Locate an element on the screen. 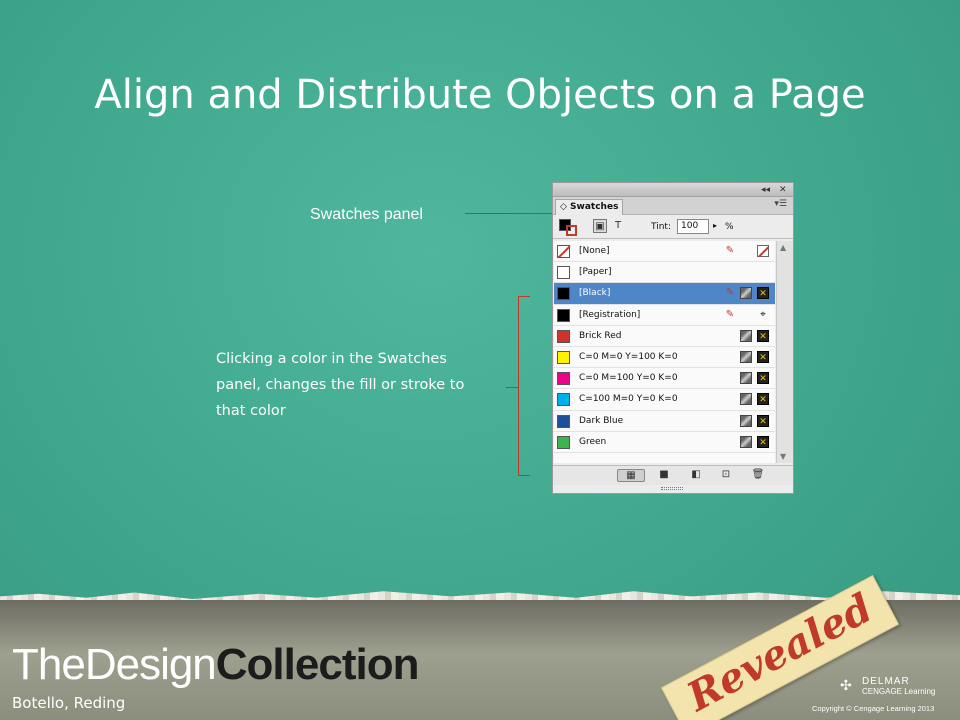 The height and width of the screenshot is (720, 960). stroke-swatch-icon is located at coordinates (571, 230).